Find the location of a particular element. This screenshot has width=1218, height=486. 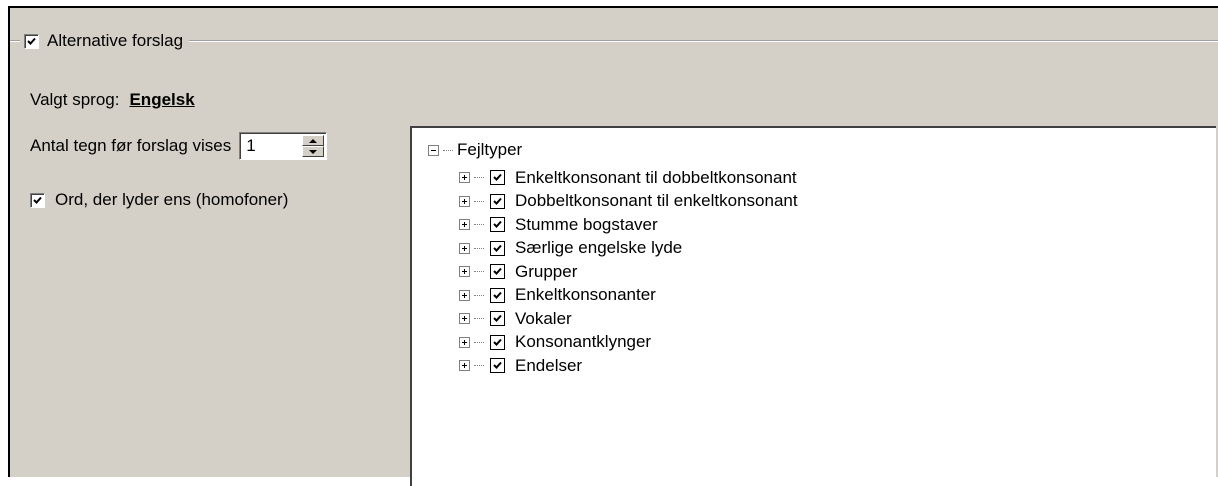

tree-item: Stumme bogstaver is located at coordinates (628, 225).